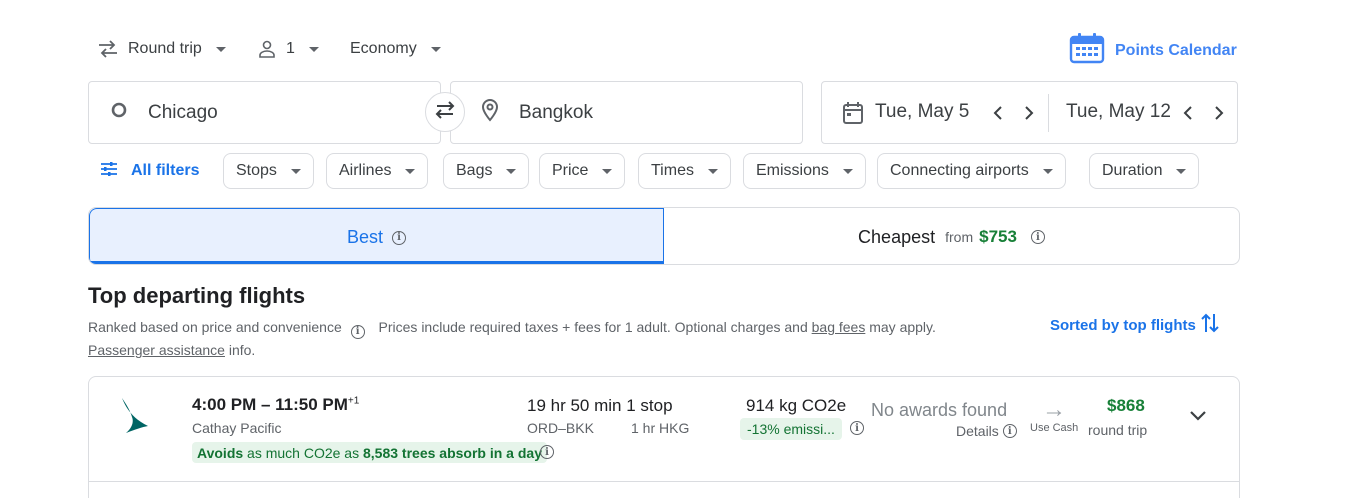  What do you see at coordinates (902, 327) in the screenshot?
I see `may-apply-text: may apply.` at bounding box center [902, 327].